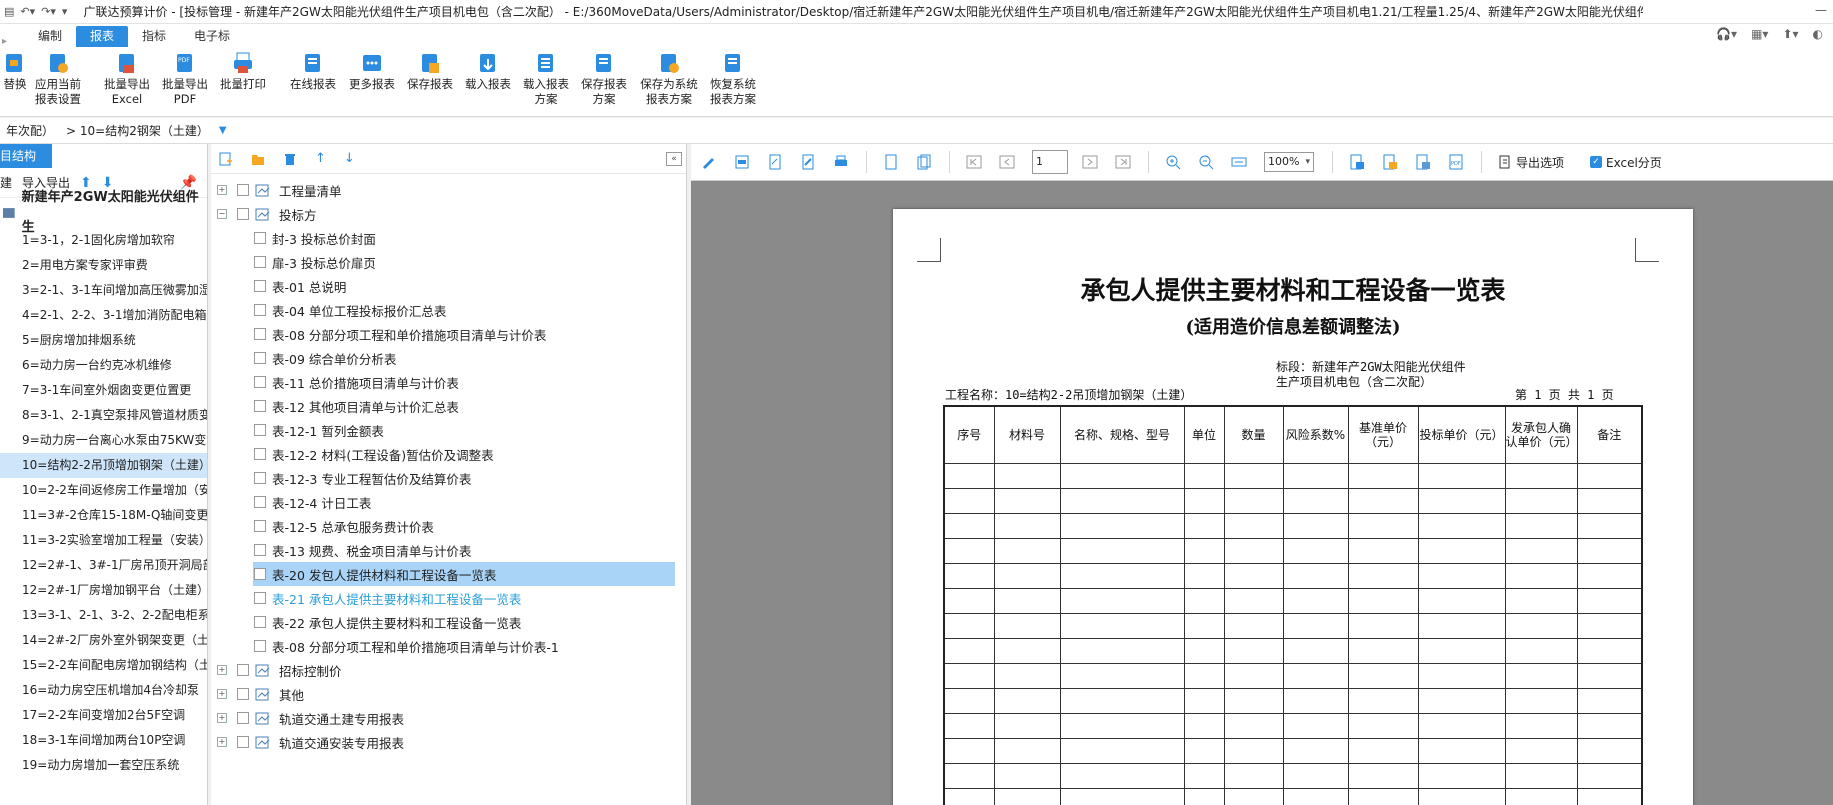  I want to click on unit-project-item: 11=3-2实验室增加工程量（安装）, so click(103, 540).